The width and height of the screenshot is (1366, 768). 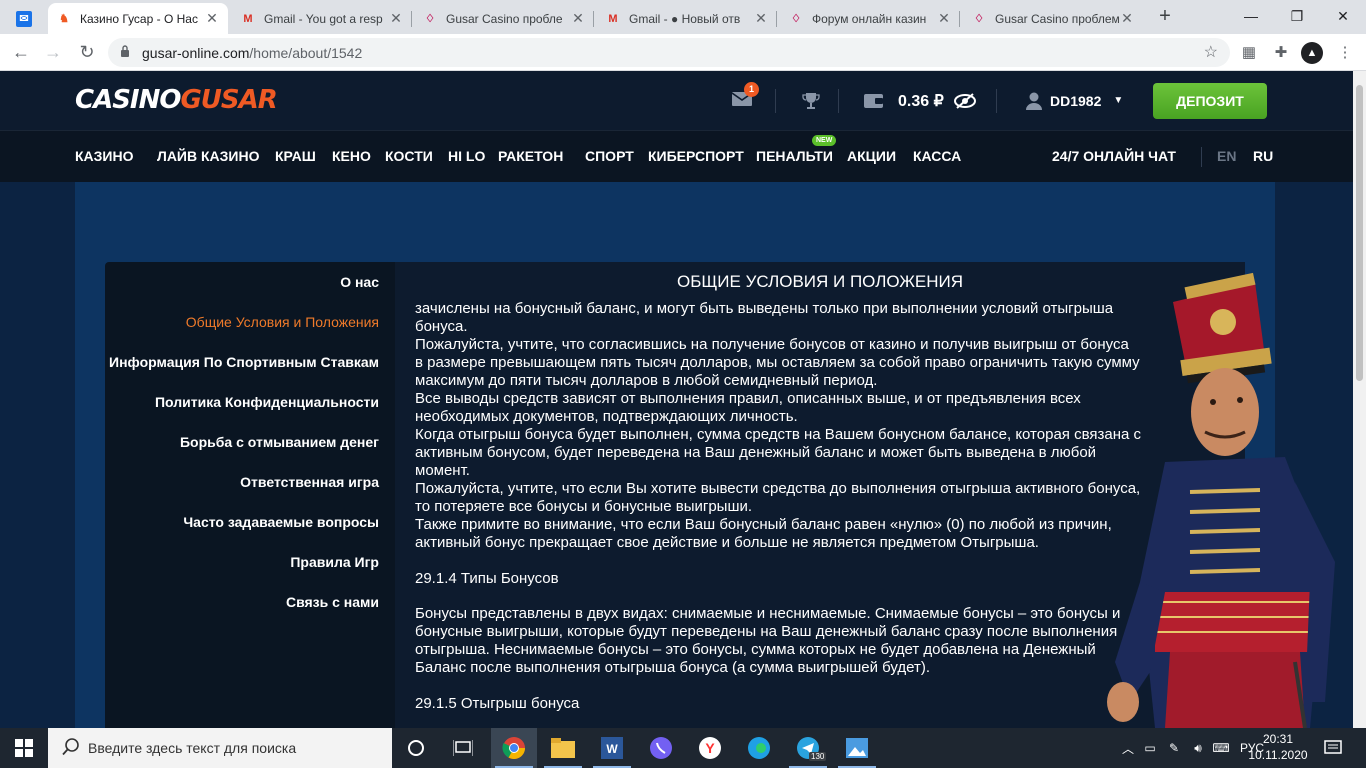 I want to click on nav-promotions: АКЦИИ, so click(x=871, y=156).